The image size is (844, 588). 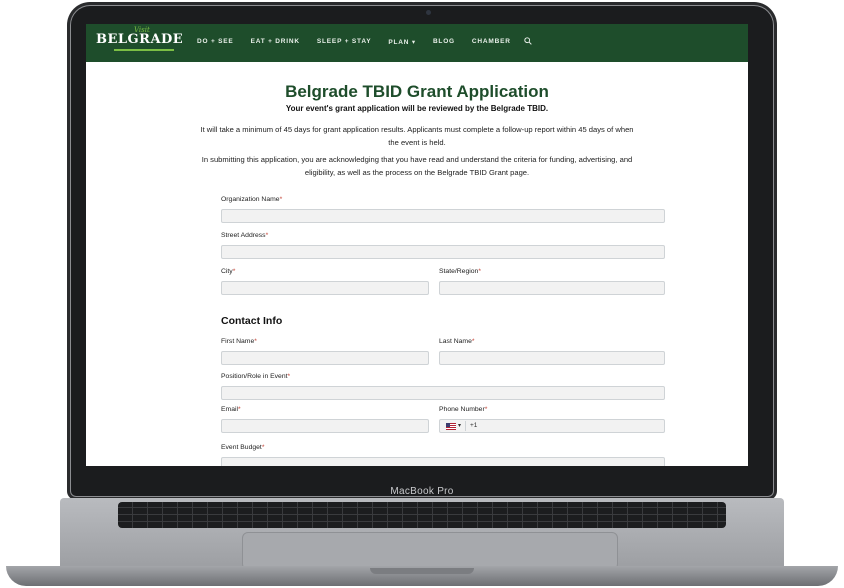 What do you see at coordinates (417, 91) in the screenshot?
I see `page-title: Belgrade TBID Grant Application` at bounding box center [417, 91].